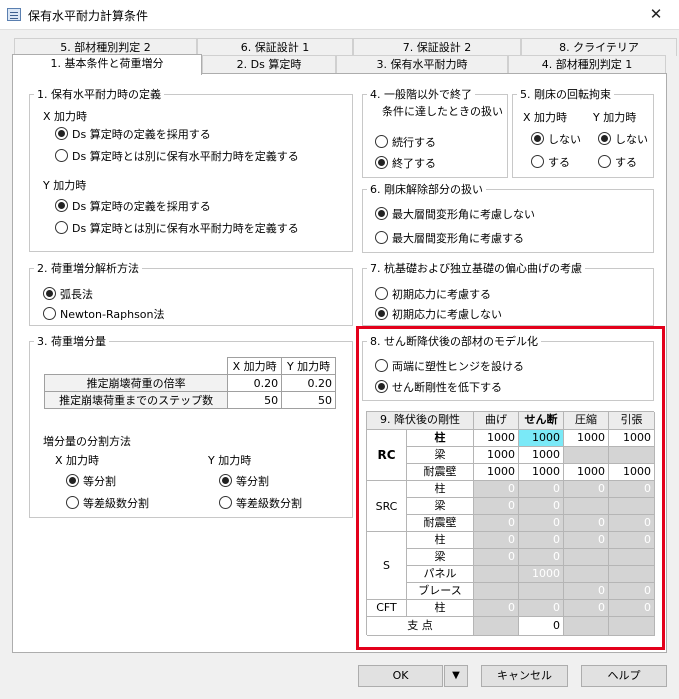 Image resolution: width=679 pixels, height=699 pixels. I want to click on row-src-beam: 梁, so click(440, 506).